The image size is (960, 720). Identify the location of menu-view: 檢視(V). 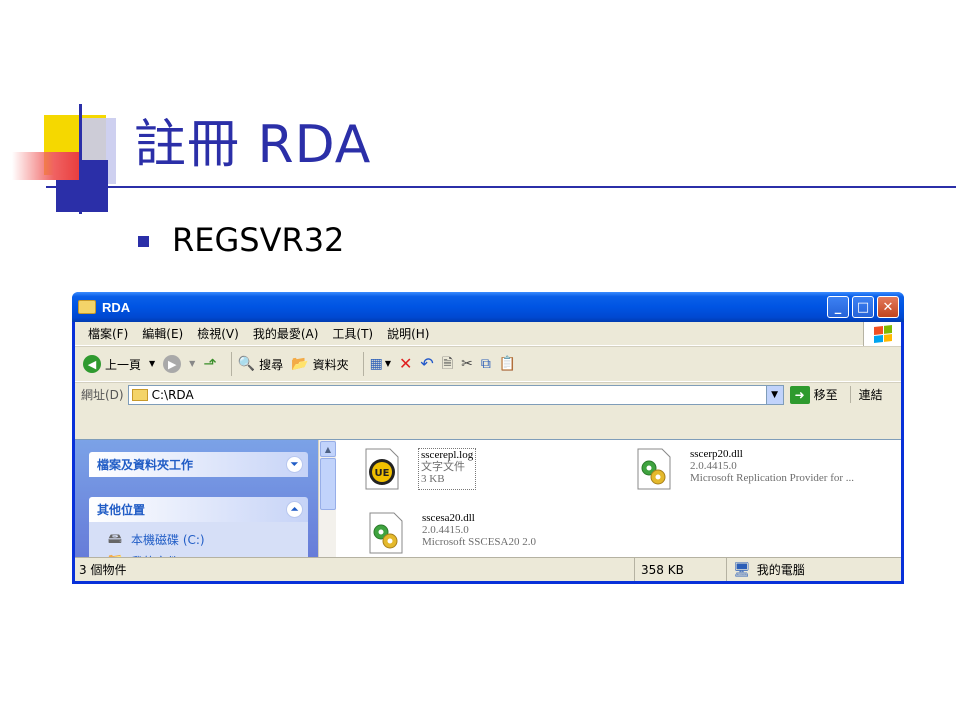
(218, 333).